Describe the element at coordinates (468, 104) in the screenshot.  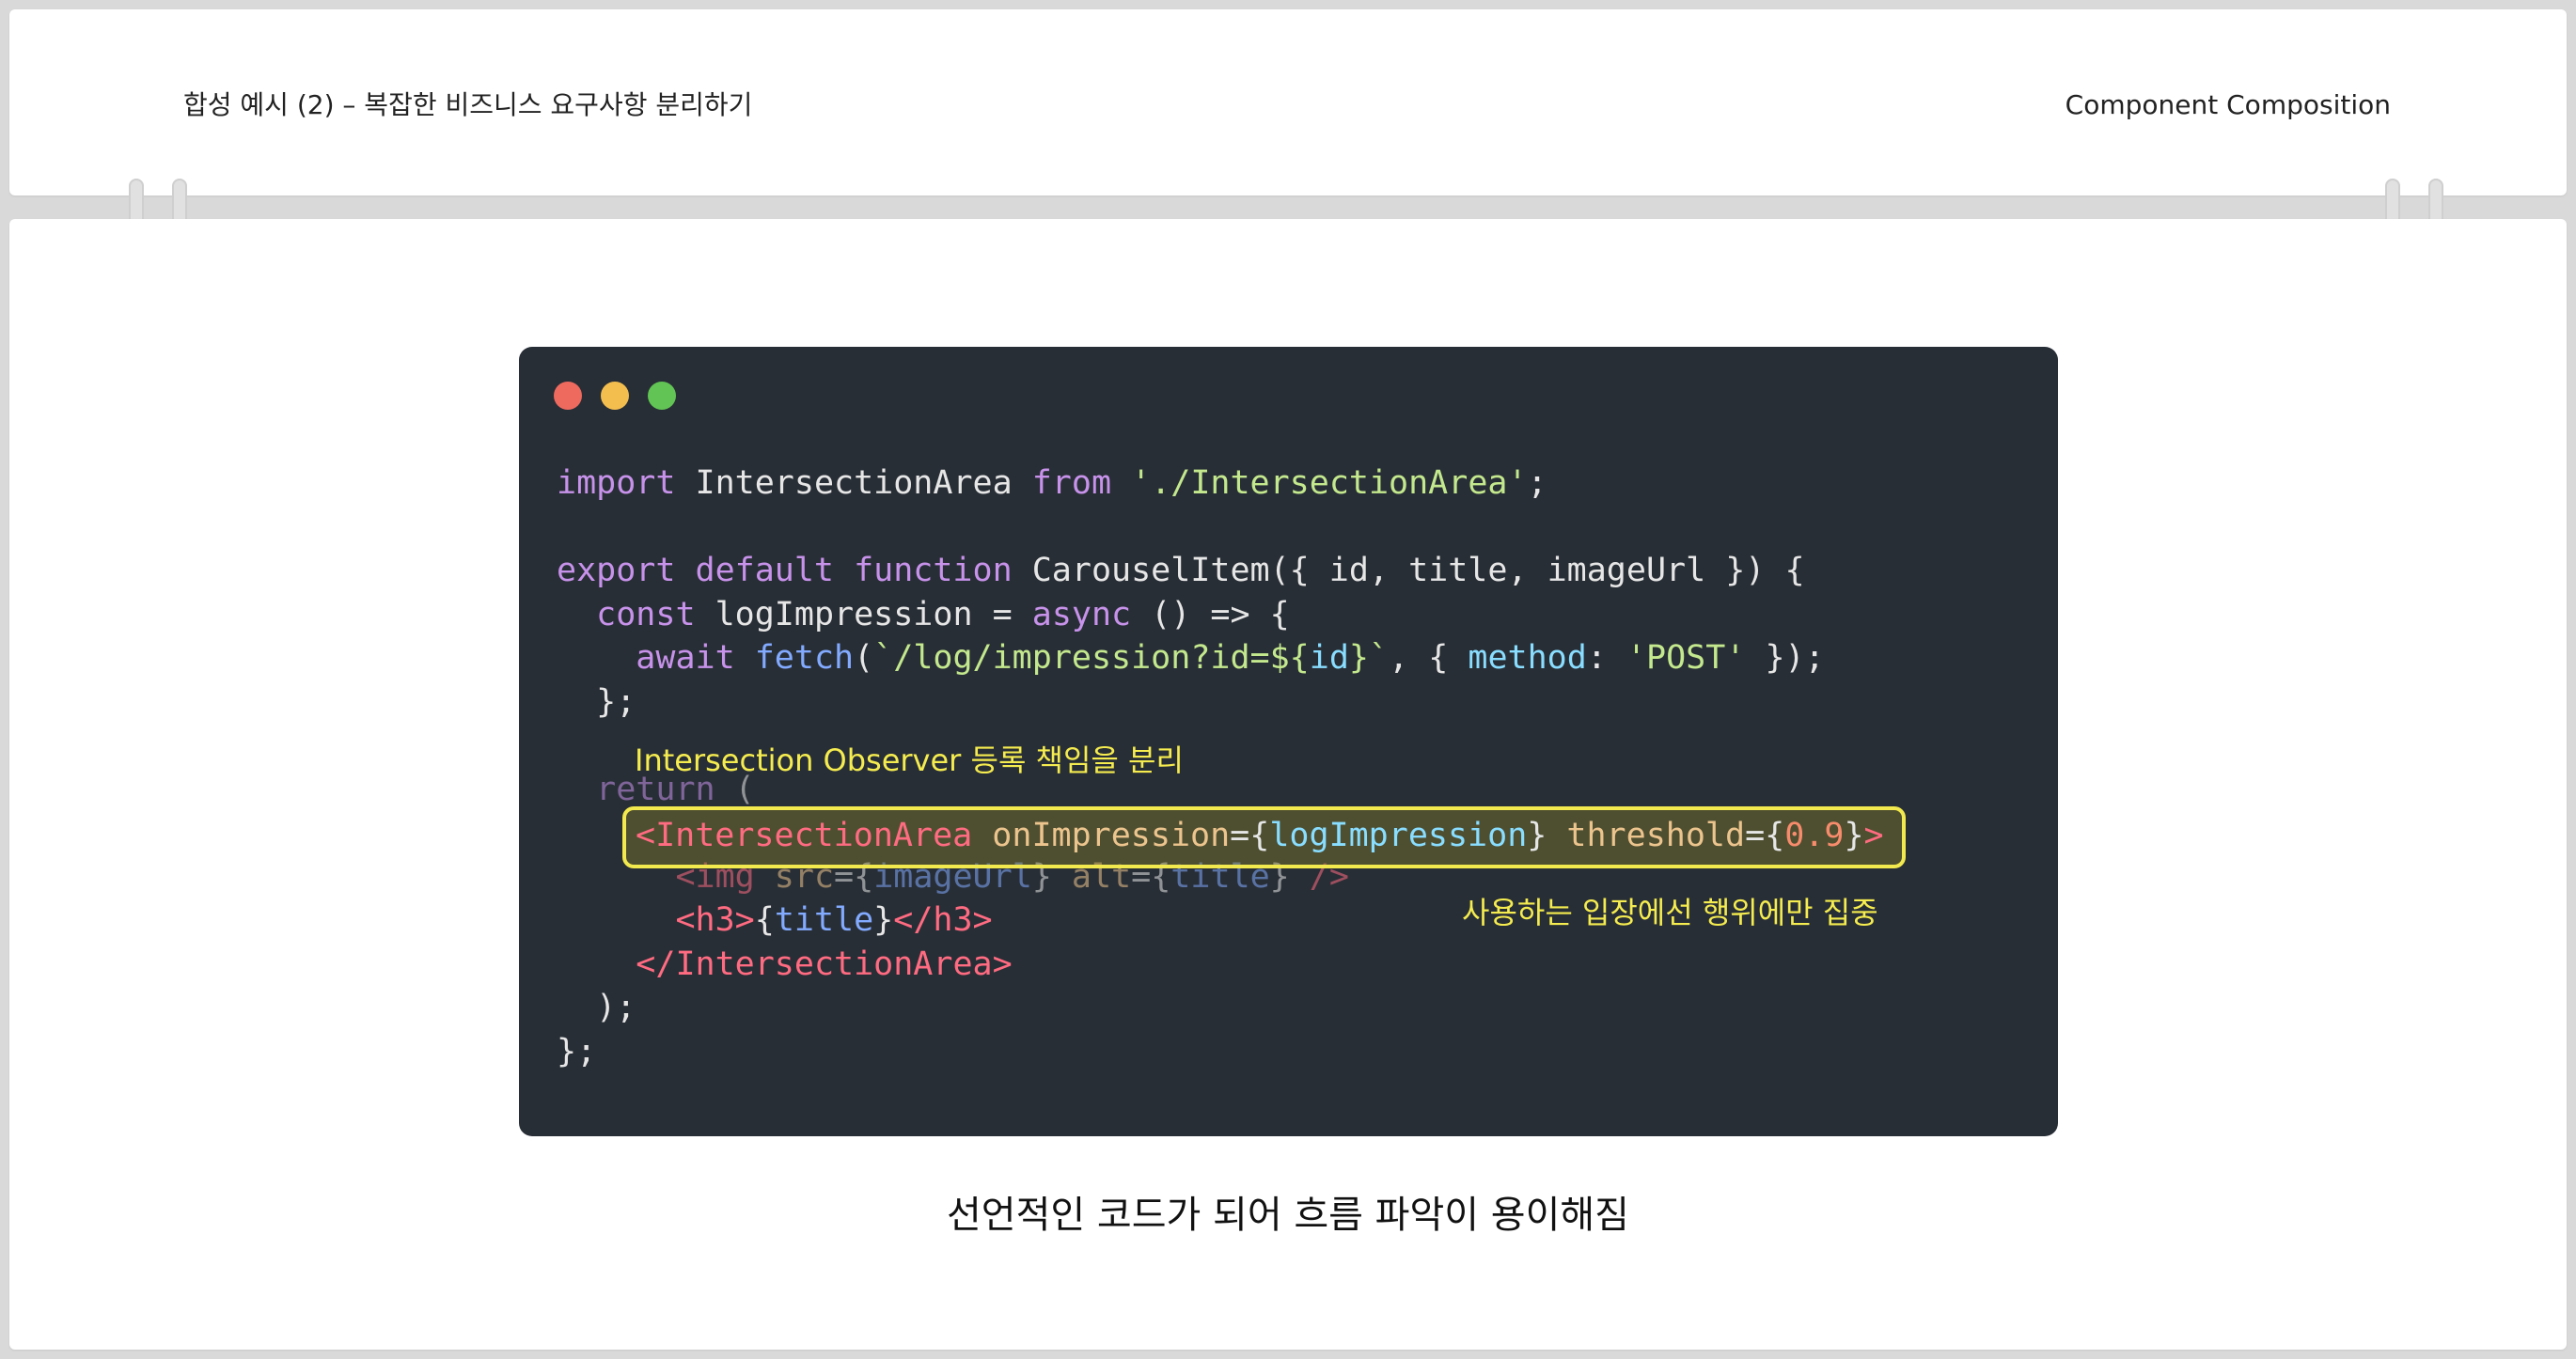
I see `slide-section-title: 합성 예시 (2) – 복잡한 비즈니스 요구사항 분리하기` at that location.